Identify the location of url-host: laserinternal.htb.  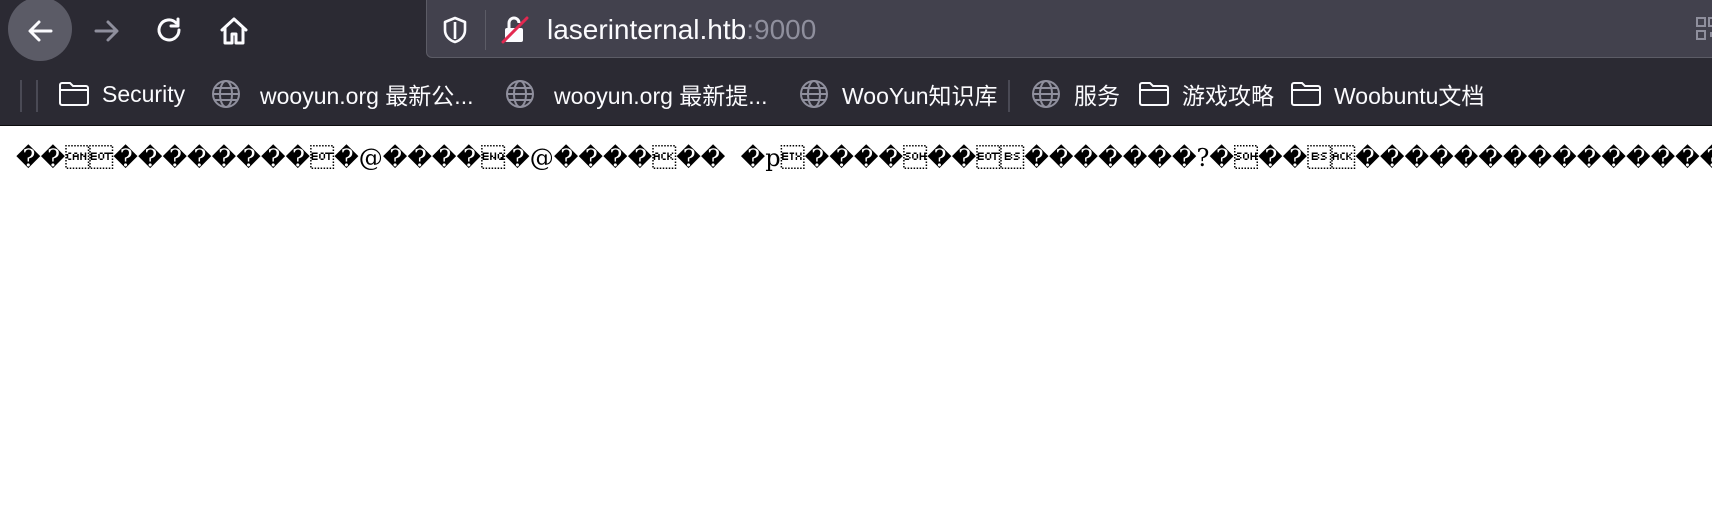
(647, 29).